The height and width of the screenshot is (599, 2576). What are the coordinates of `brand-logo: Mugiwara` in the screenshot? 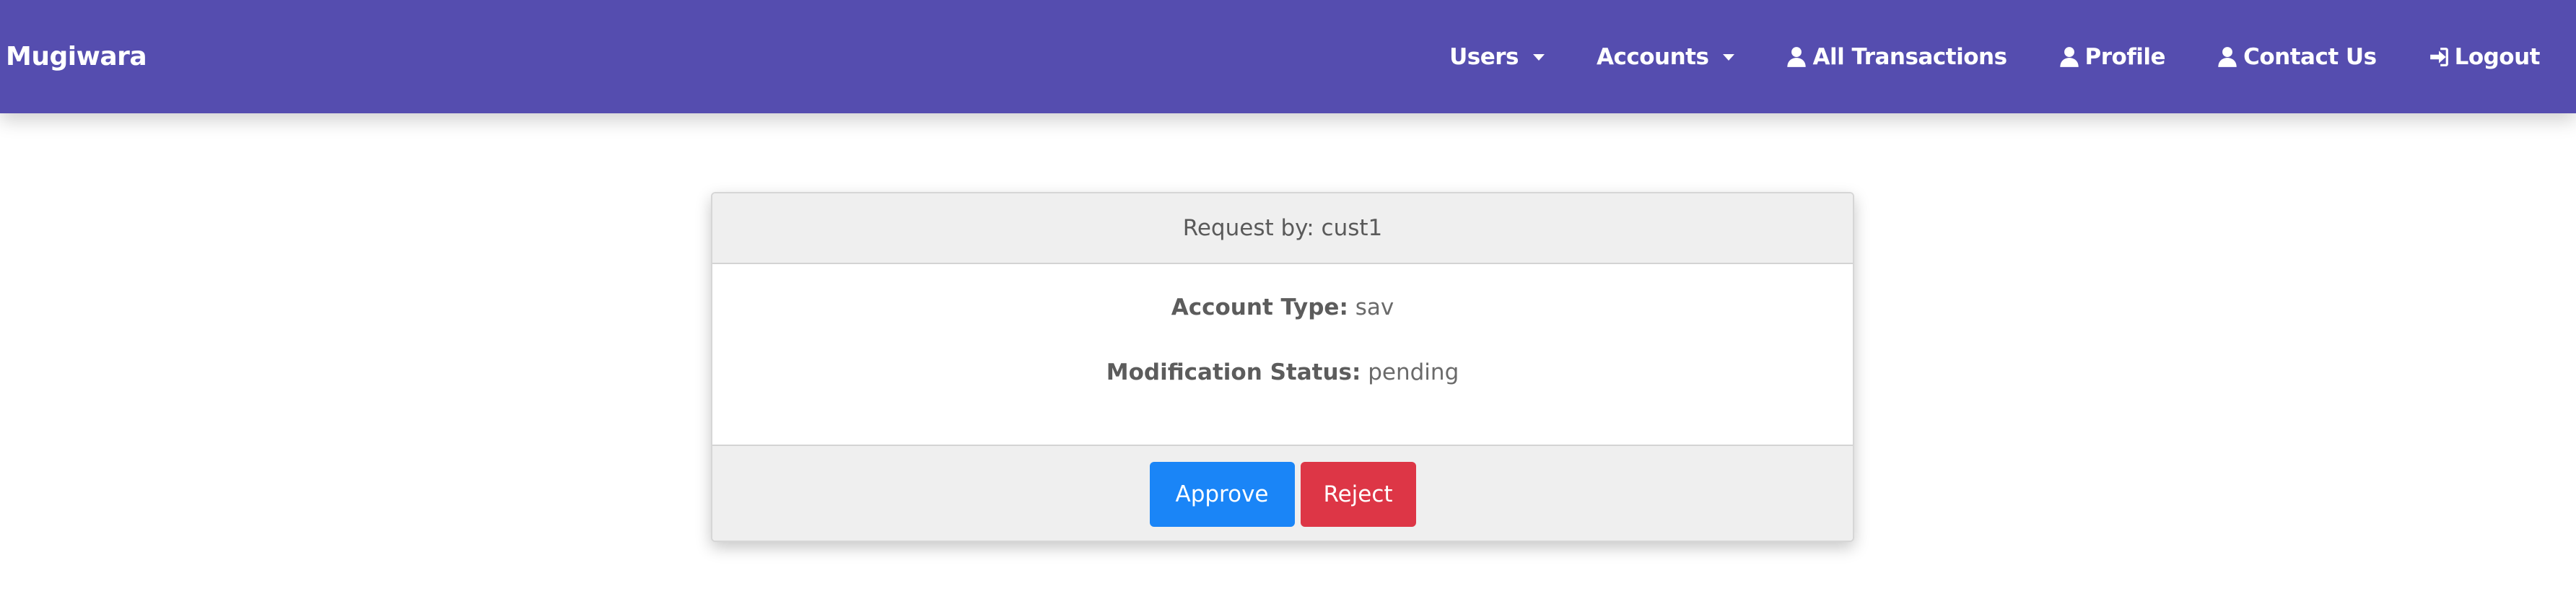 It's located at (76, 56).